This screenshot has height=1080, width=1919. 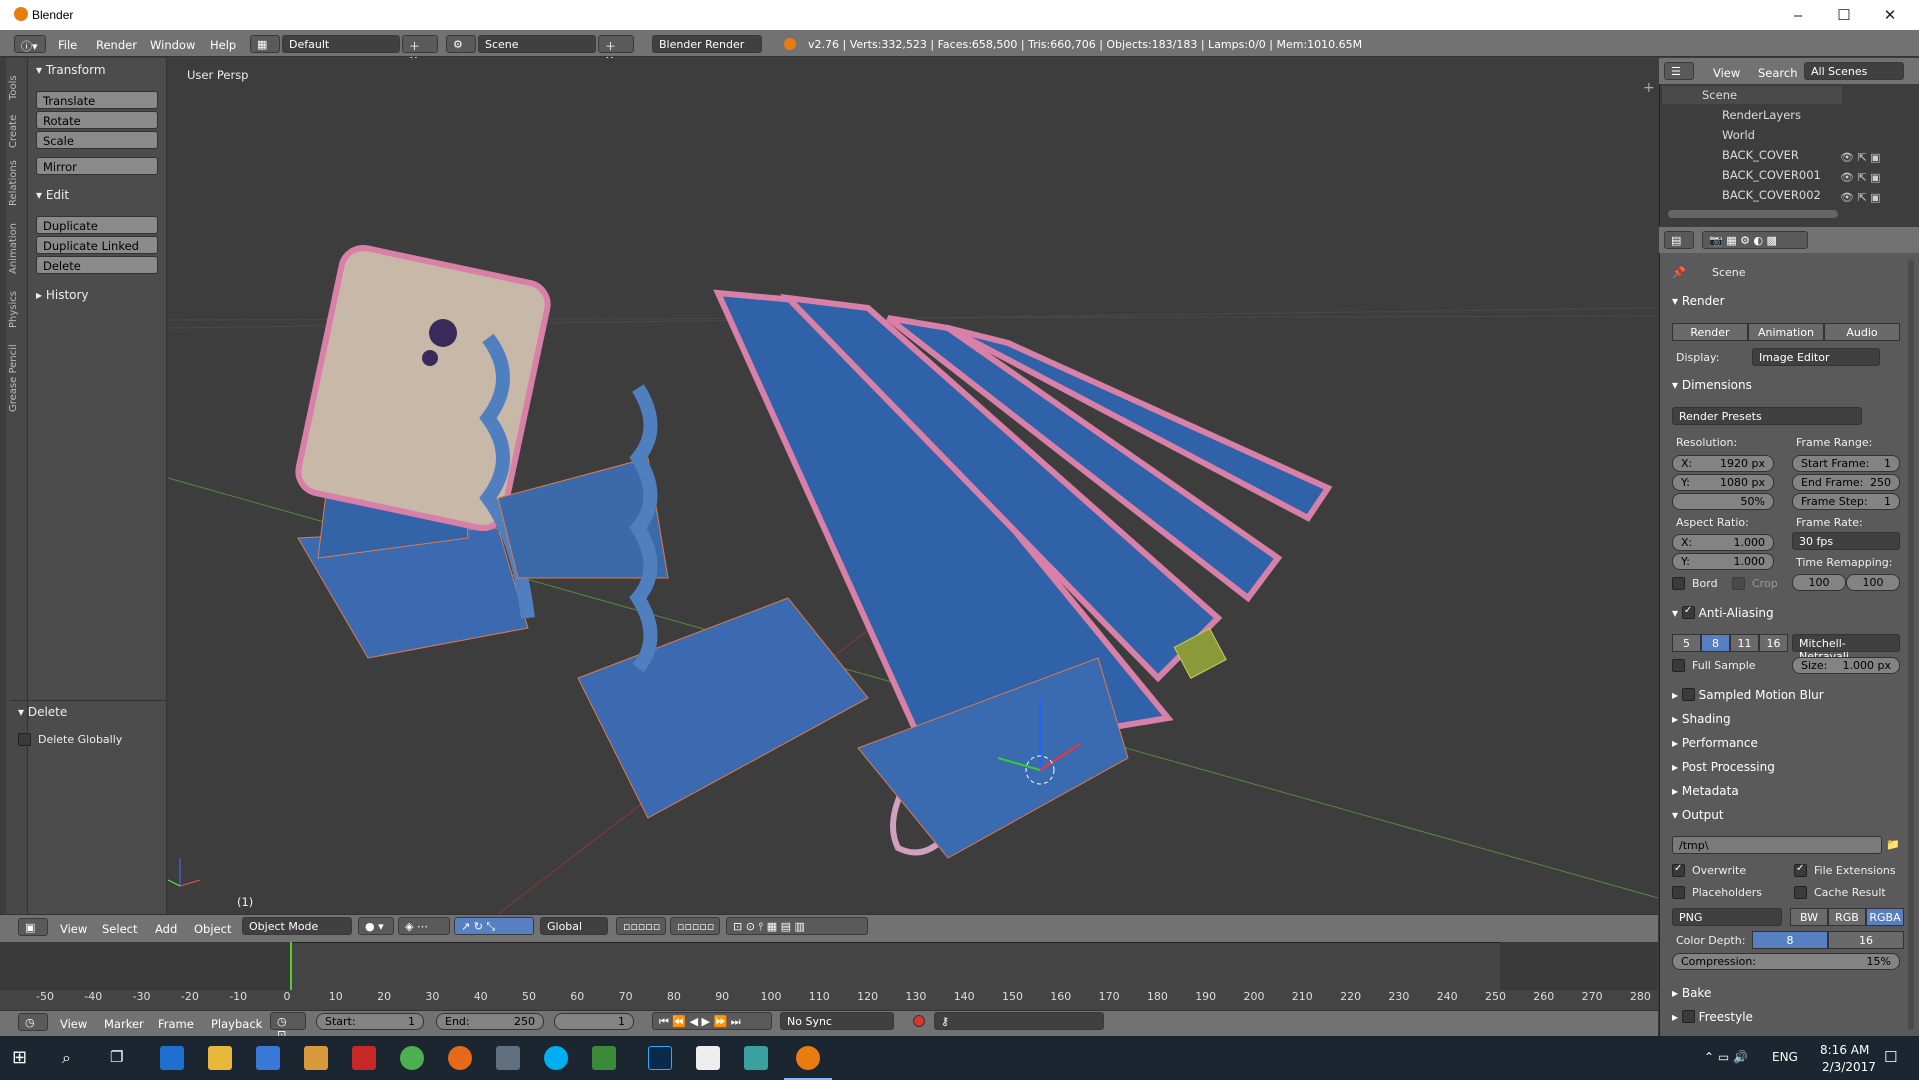 What do you see at coordinates (341, 44) in the screenshot?
I see `screen-layout-field: Default` at bounding box center [341, 44].